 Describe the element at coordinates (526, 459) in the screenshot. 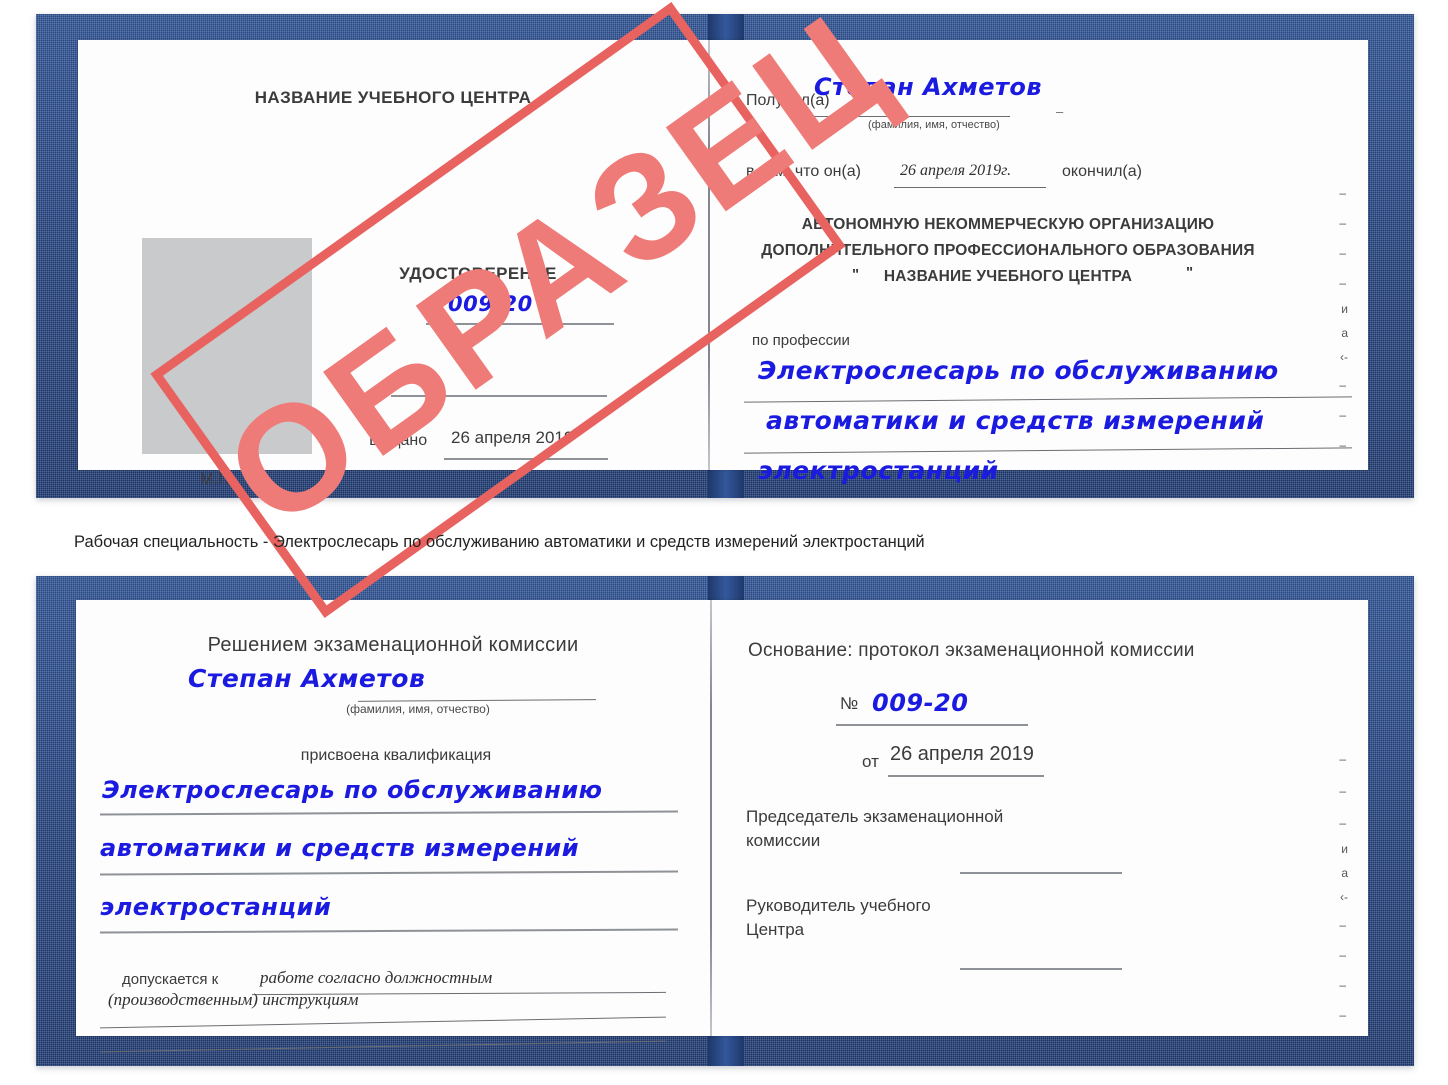

I see `issued-rule` at that location.